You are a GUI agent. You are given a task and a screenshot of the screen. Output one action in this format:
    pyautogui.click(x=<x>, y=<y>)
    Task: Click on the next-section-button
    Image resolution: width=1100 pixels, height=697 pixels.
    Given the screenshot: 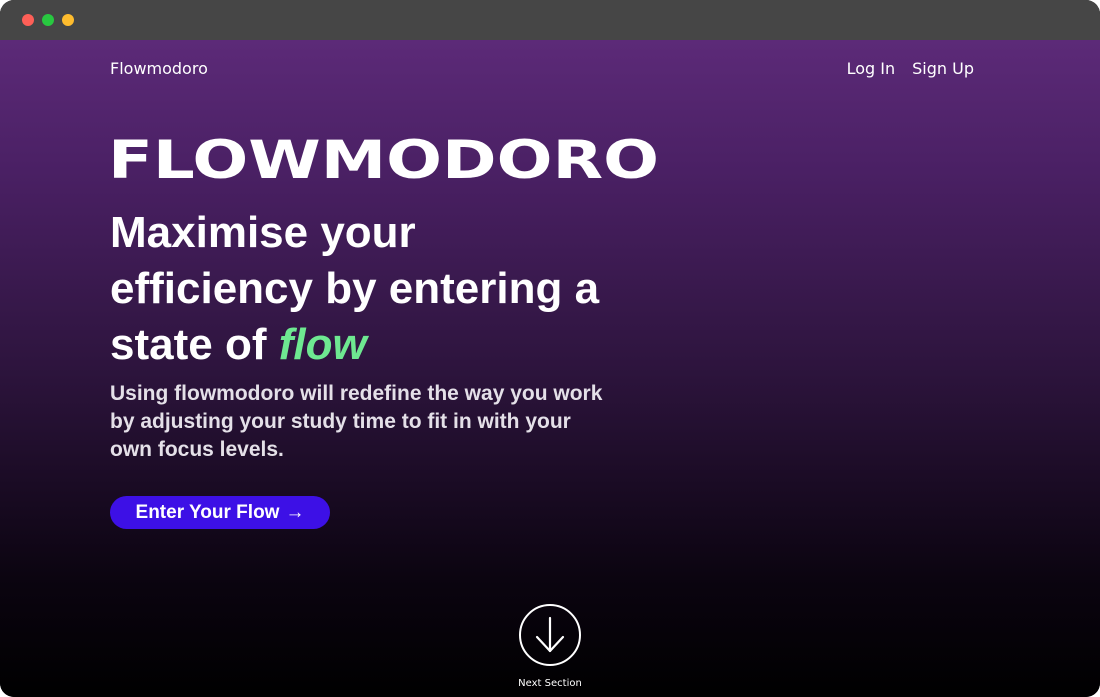 What is the action you would take?
    pyautogui.click(x=550, y=635)
    